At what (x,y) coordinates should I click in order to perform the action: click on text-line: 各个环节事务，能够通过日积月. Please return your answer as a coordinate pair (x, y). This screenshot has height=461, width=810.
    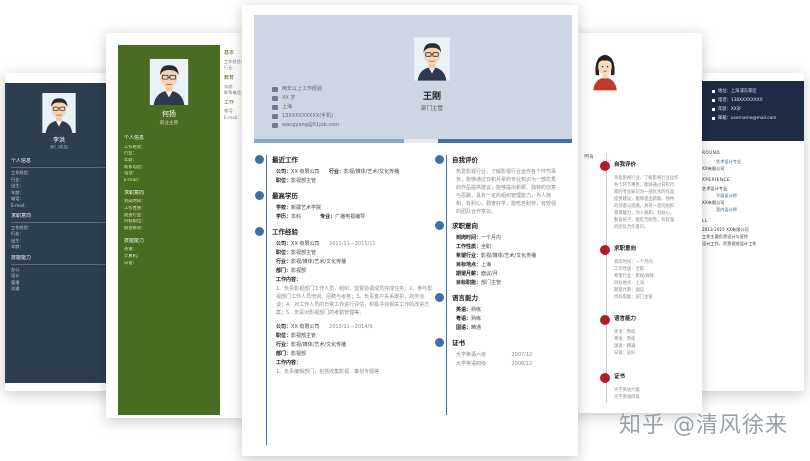
    Looking at the image, I should click on (644, 185).